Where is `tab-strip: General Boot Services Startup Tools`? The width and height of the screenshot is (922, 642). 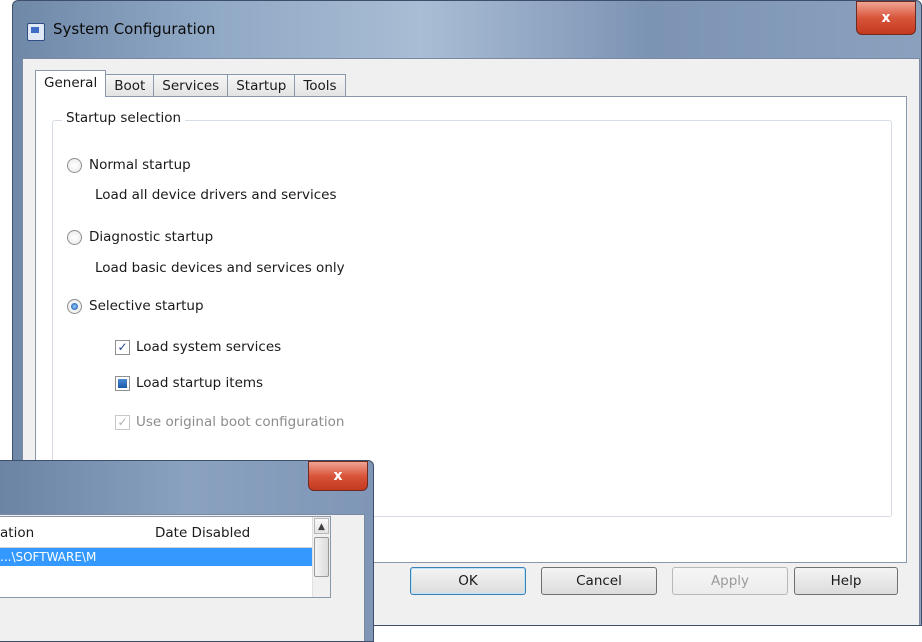 tab-strip: General Boot Services Startup Tools is located at coordinates (190, 83).